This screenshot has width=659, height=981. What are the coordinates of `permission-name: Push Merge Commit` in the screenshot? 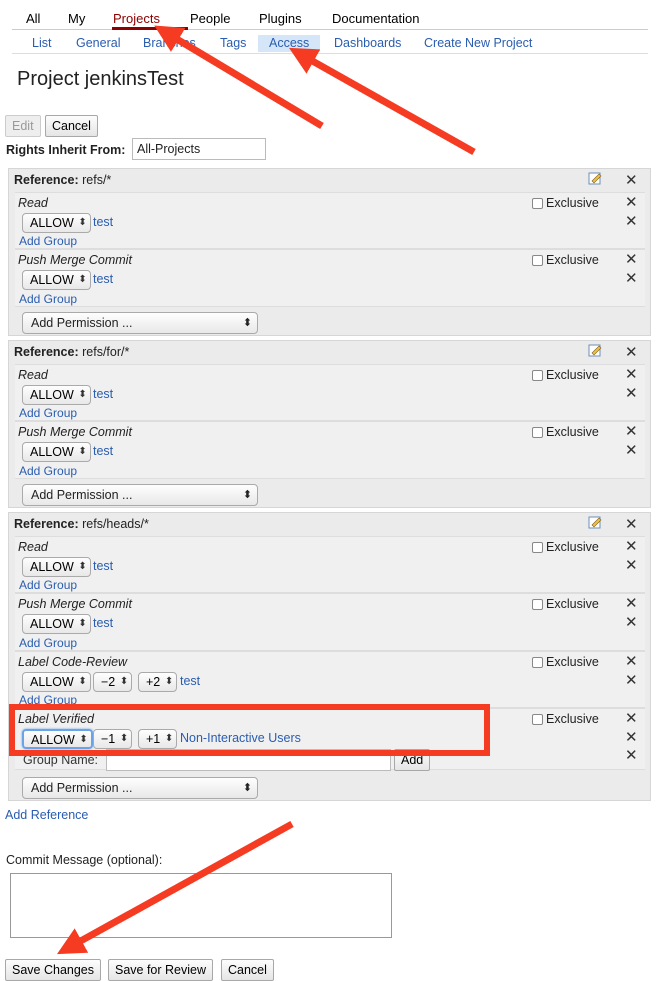 It's located at (75, 432).